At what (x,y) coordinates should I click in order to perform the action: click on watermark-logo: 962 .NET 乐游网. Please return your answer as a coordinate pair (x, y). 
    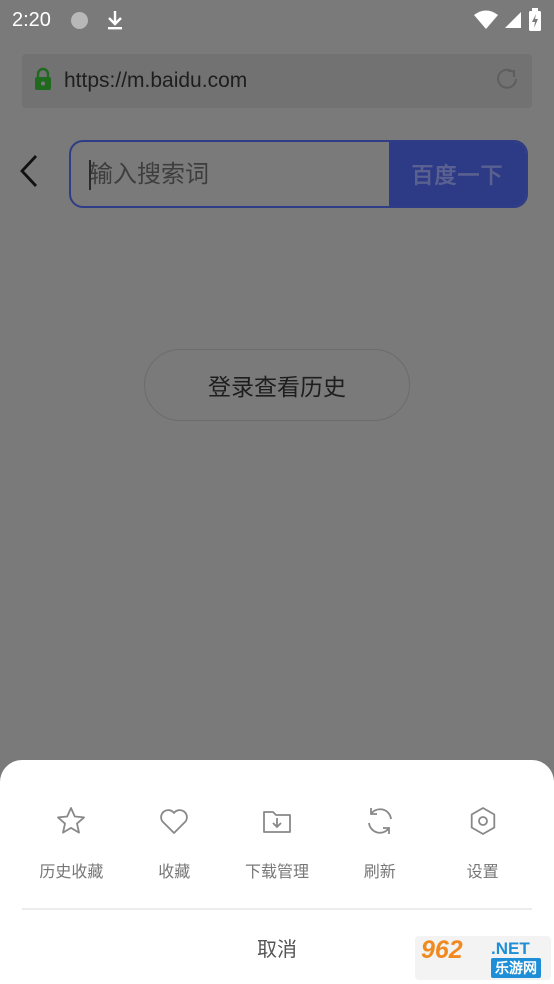
    Looking at the image, I should click on (483, 958).